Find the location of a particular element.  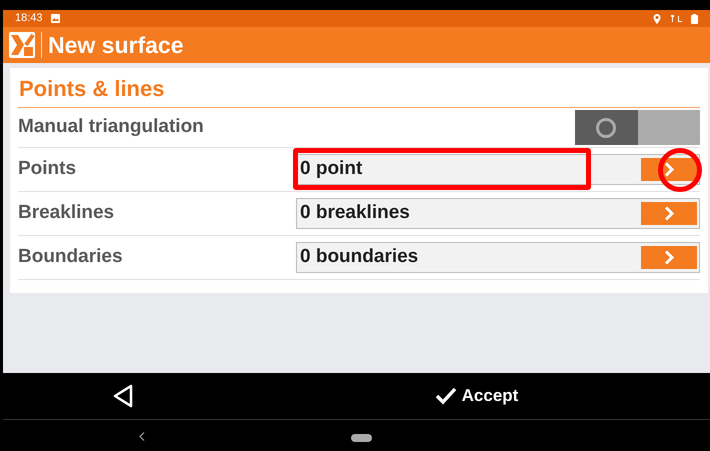

accept-button: Accept is located at coordinates (476, 396).